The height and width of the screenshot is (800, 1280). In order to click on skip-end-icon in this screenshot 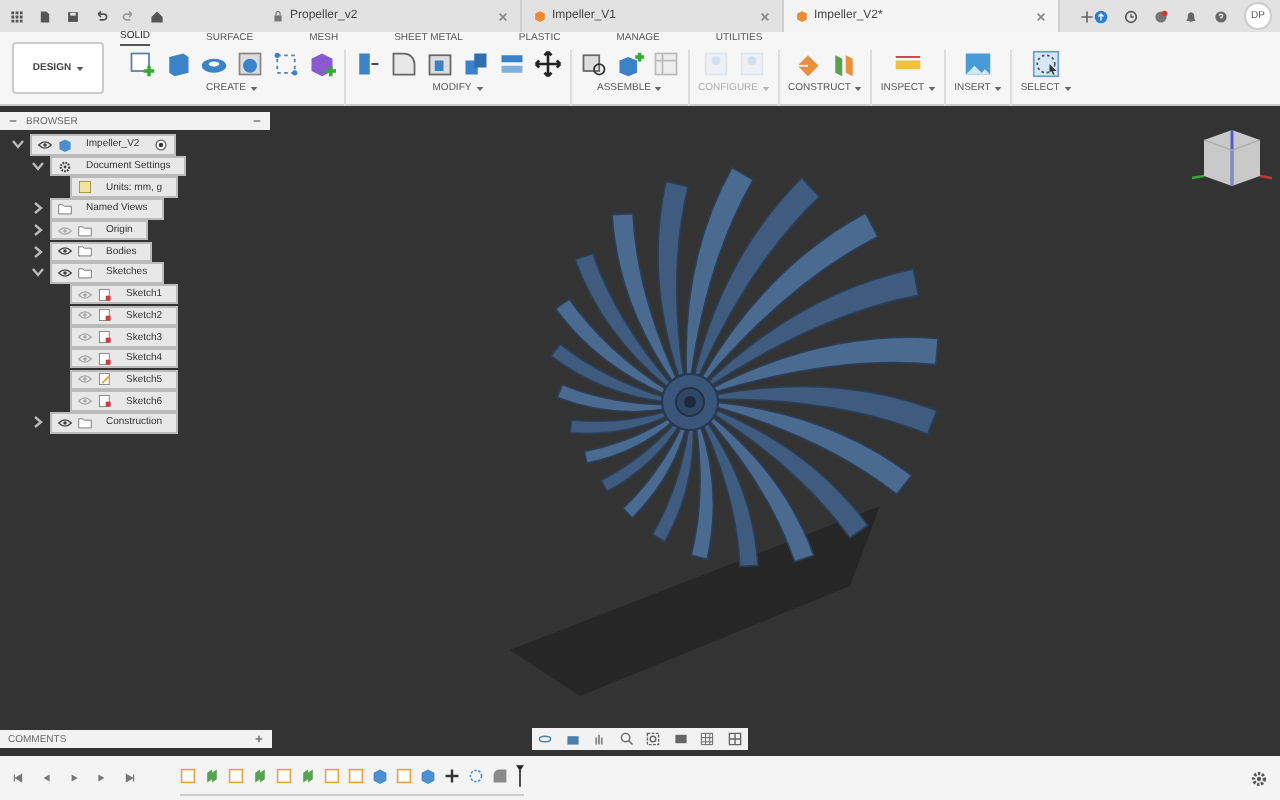, I will do `click(130, 778)`.